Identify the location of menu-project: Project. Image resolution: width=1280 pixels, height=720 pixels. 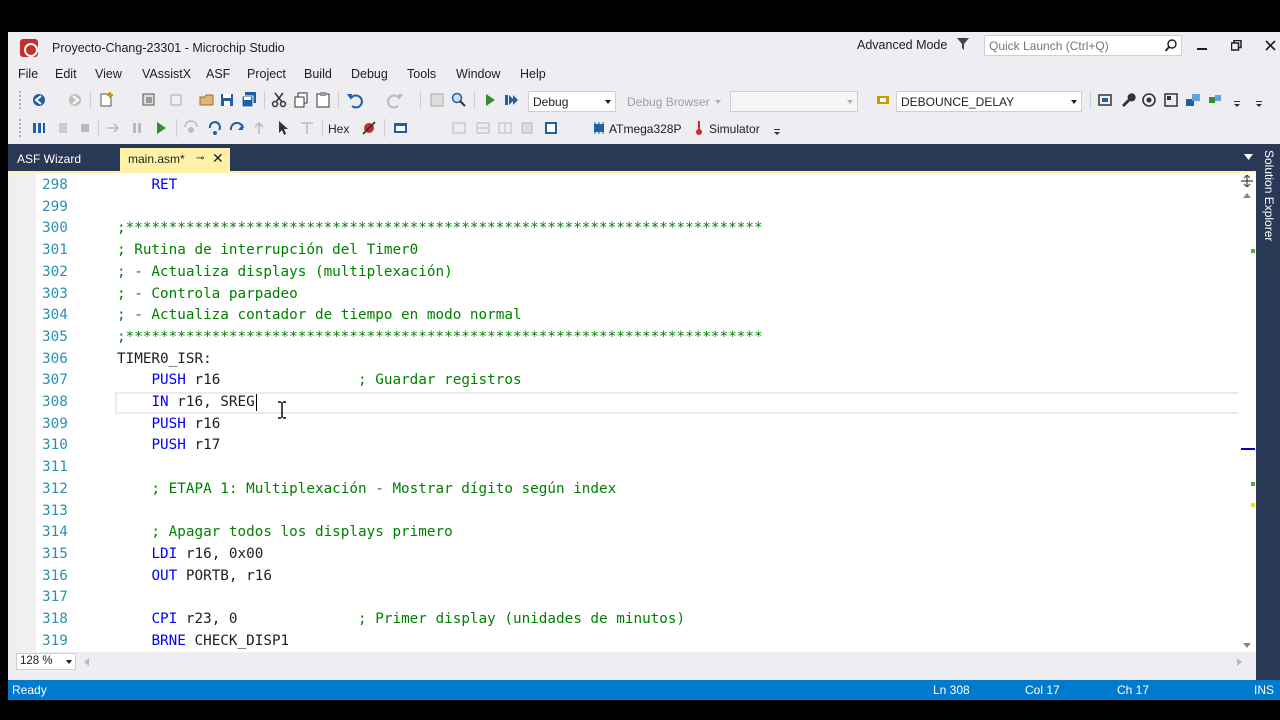
(266, 74).